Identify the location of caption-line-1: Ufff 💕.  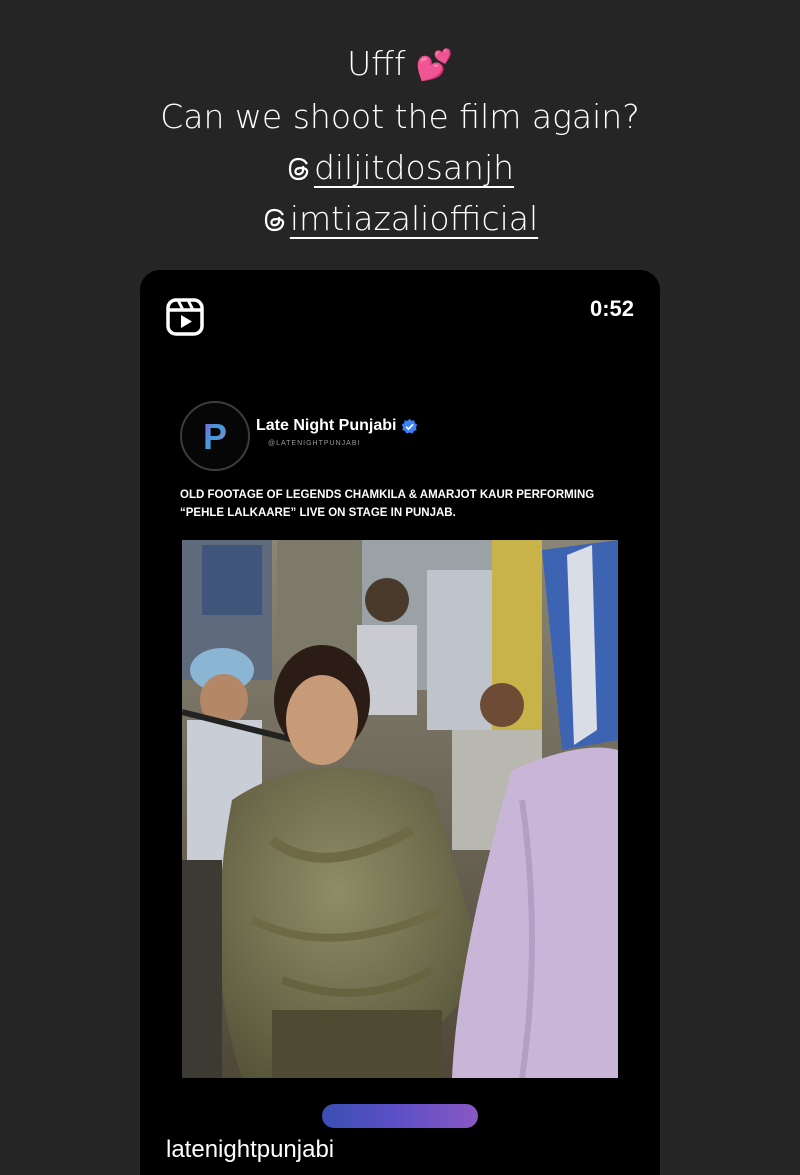
(400, 64).